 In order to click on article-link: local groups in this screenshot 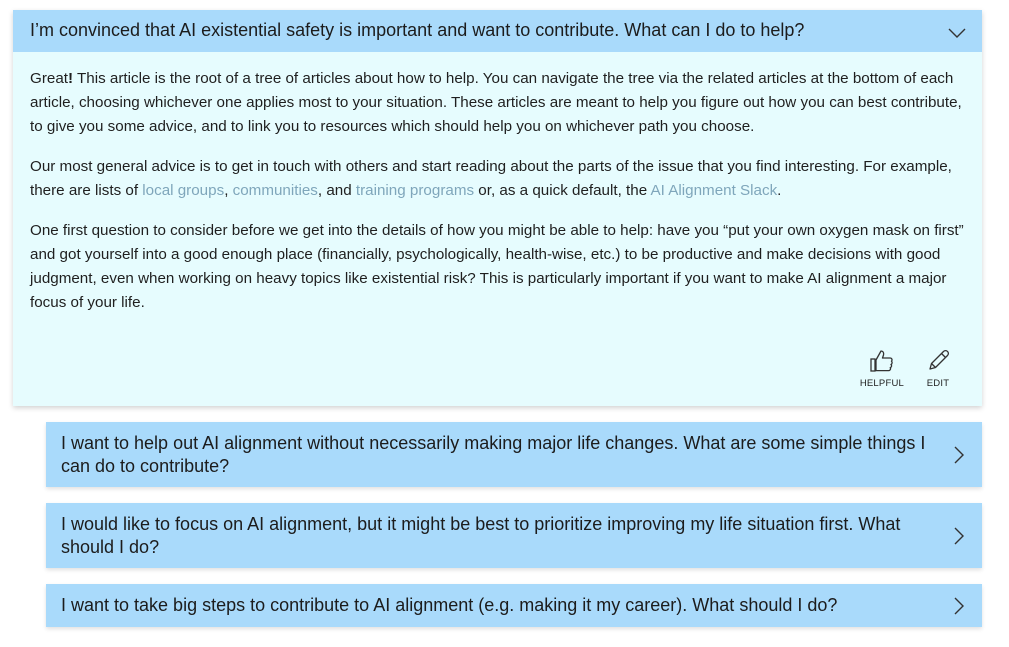, I will do `click(183, 190)`.